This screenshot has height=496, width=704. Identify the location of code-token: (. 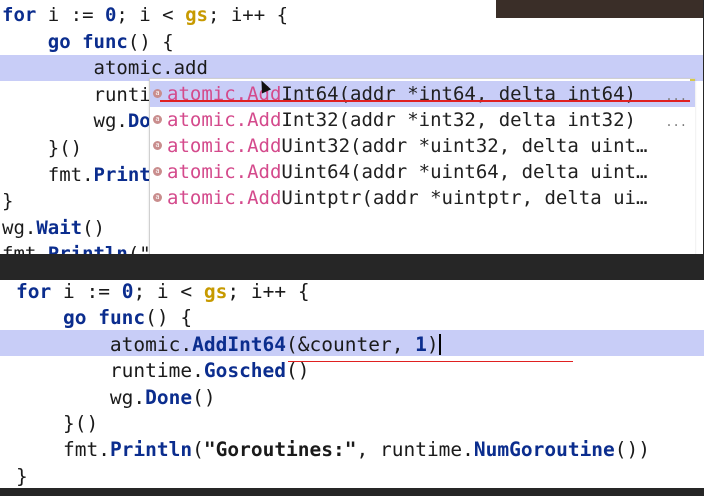
(198, 450).